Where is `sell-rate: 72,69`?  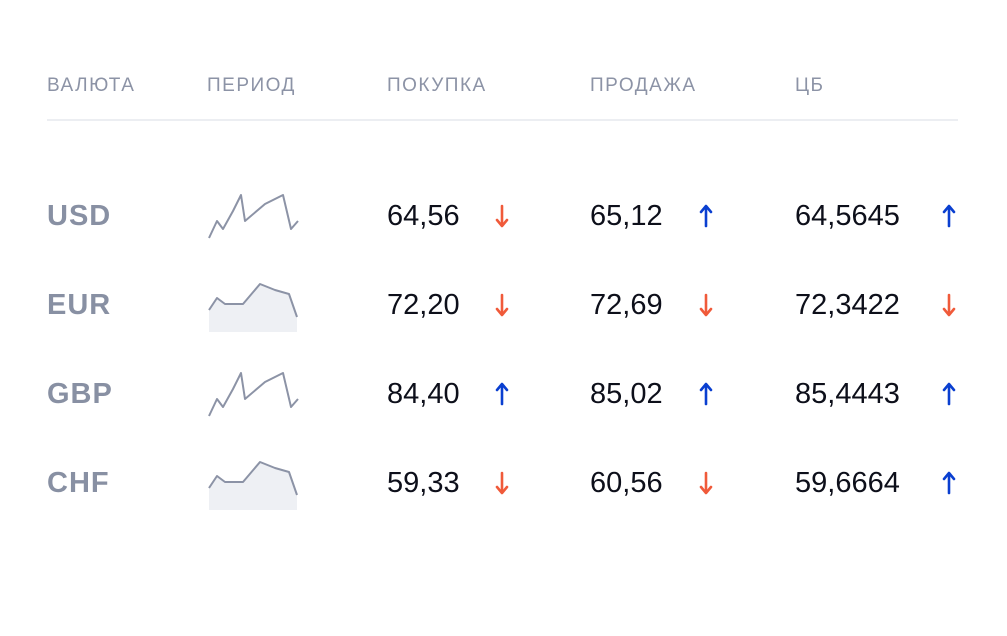 sell-rate: 72,69 is located at coordinates (626, 305).